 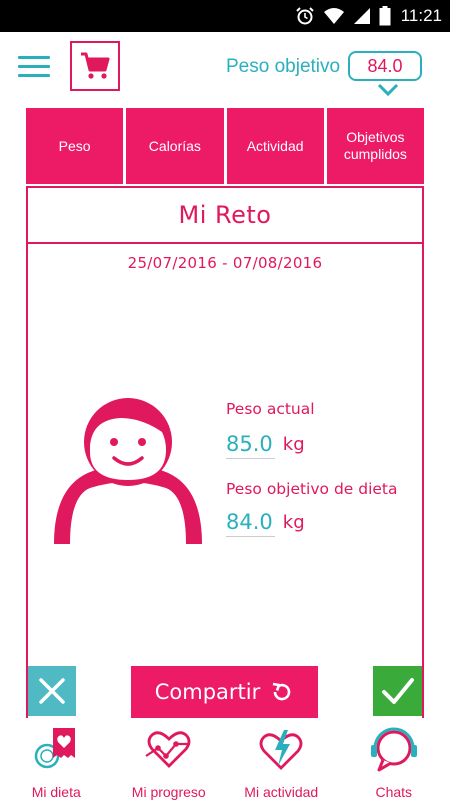 I want to click on wifi-icon, so click(x=333, y=16).